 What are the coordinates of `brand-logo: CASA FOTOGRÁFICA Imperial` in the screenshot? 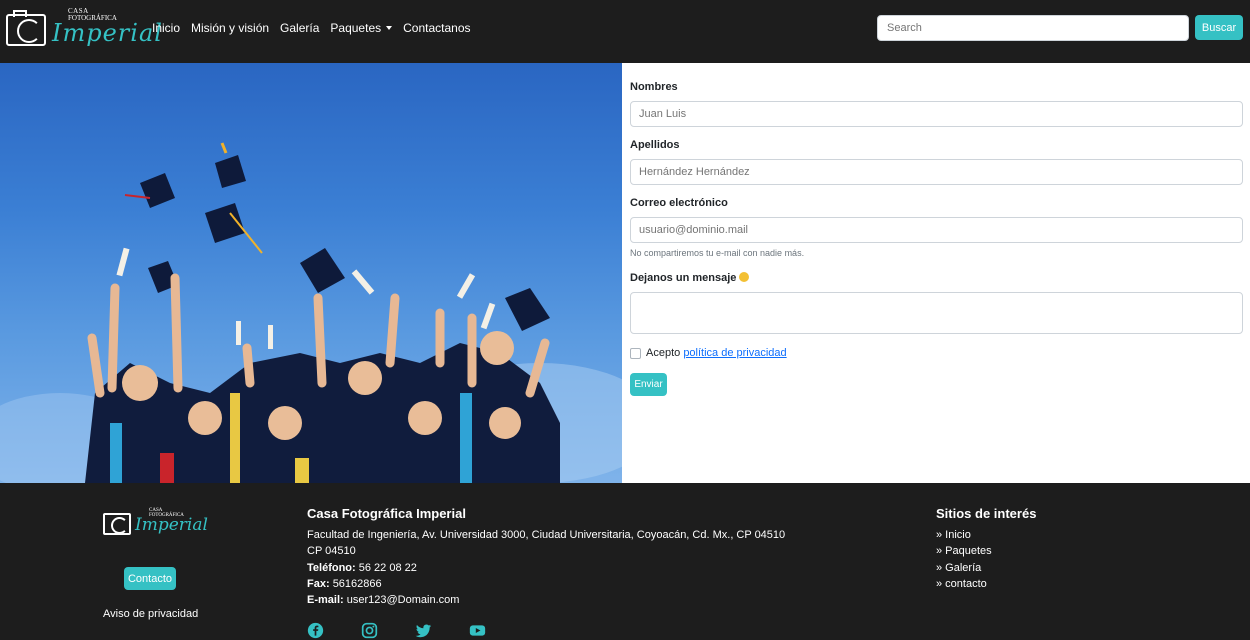 It's located at (84, 30).